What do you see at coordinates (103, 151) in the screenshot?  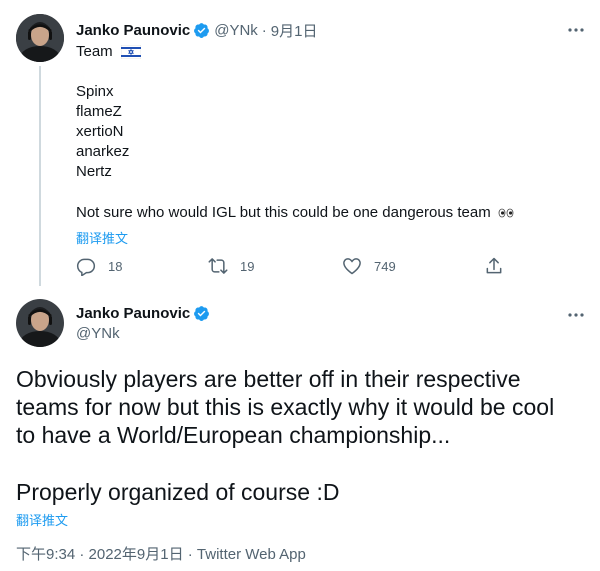 I see `player-name: anarkez` at bounding box center [103, 151].